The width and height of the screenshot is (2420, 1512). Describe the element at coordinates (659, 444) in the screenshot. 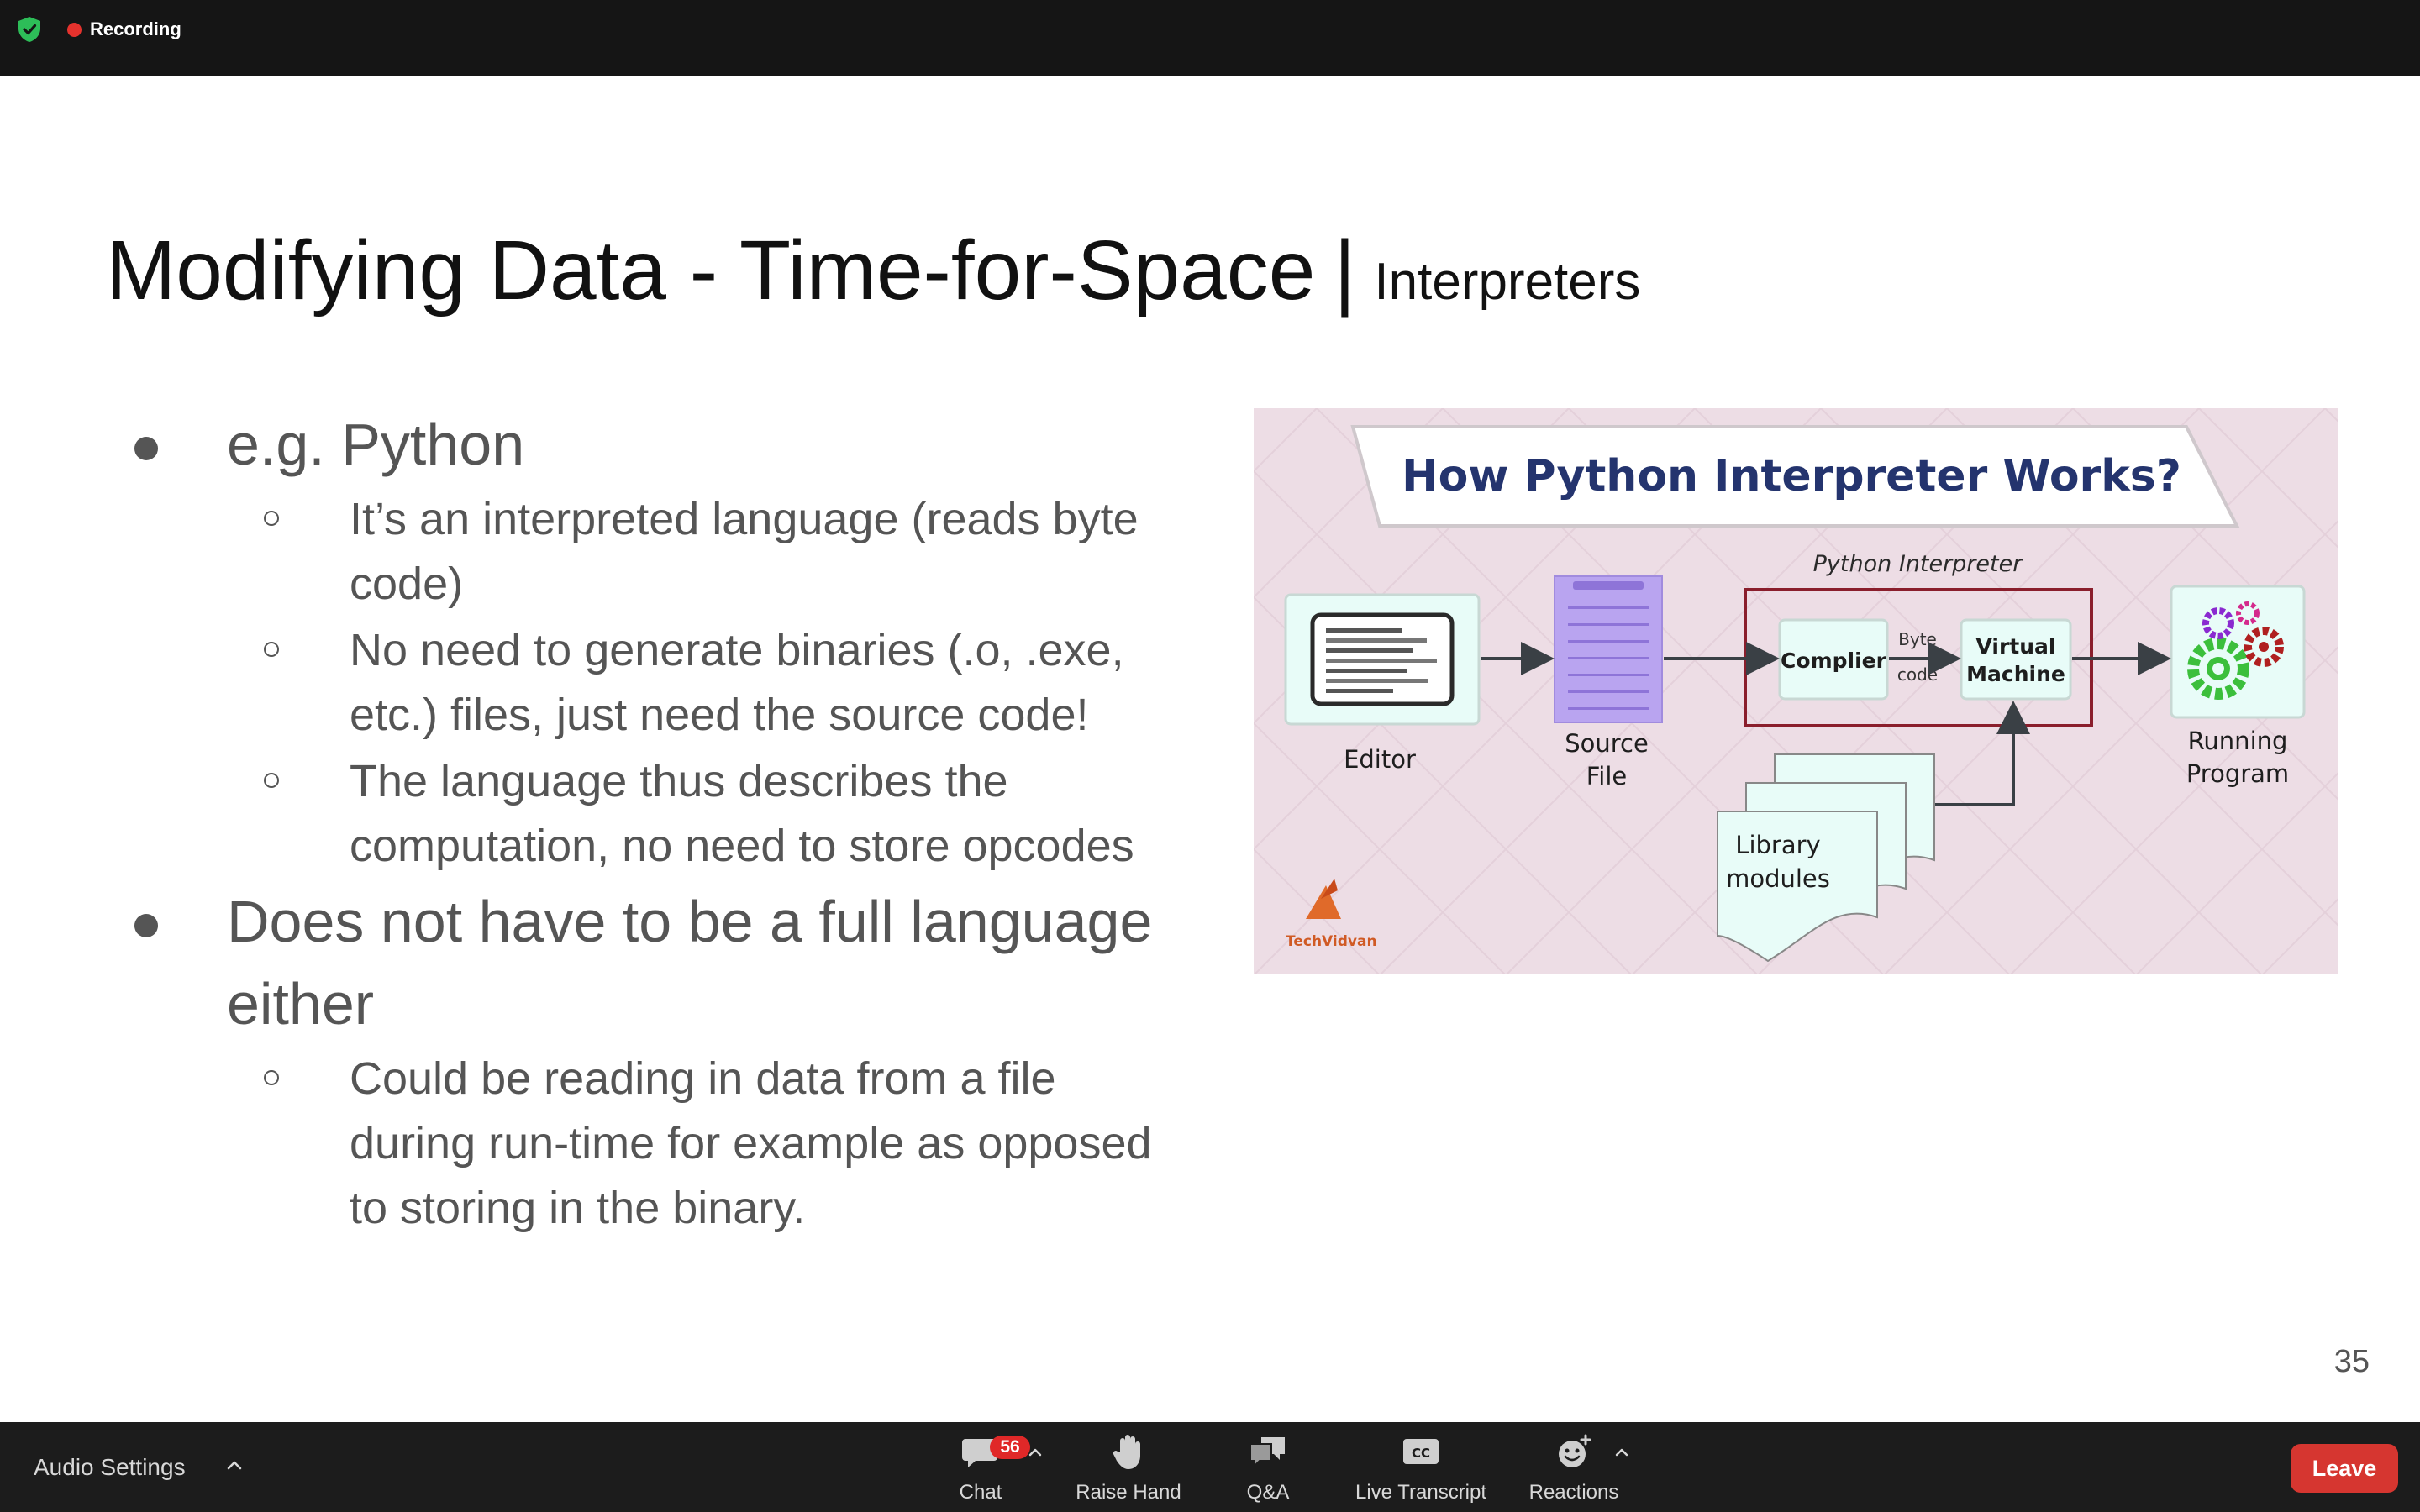

I see `bullet-item: e.g. Python` at that location.